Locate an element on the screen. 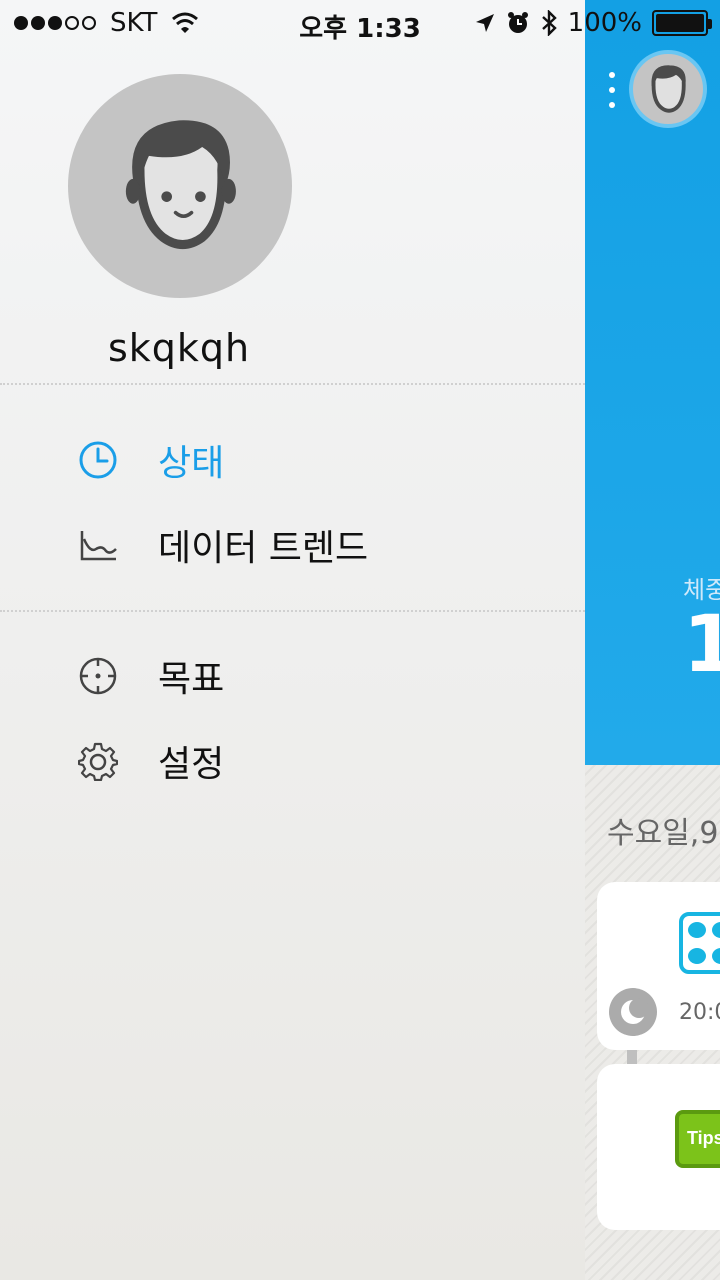  sleep-time: 20:0 is located at coordinates (699, 1012).